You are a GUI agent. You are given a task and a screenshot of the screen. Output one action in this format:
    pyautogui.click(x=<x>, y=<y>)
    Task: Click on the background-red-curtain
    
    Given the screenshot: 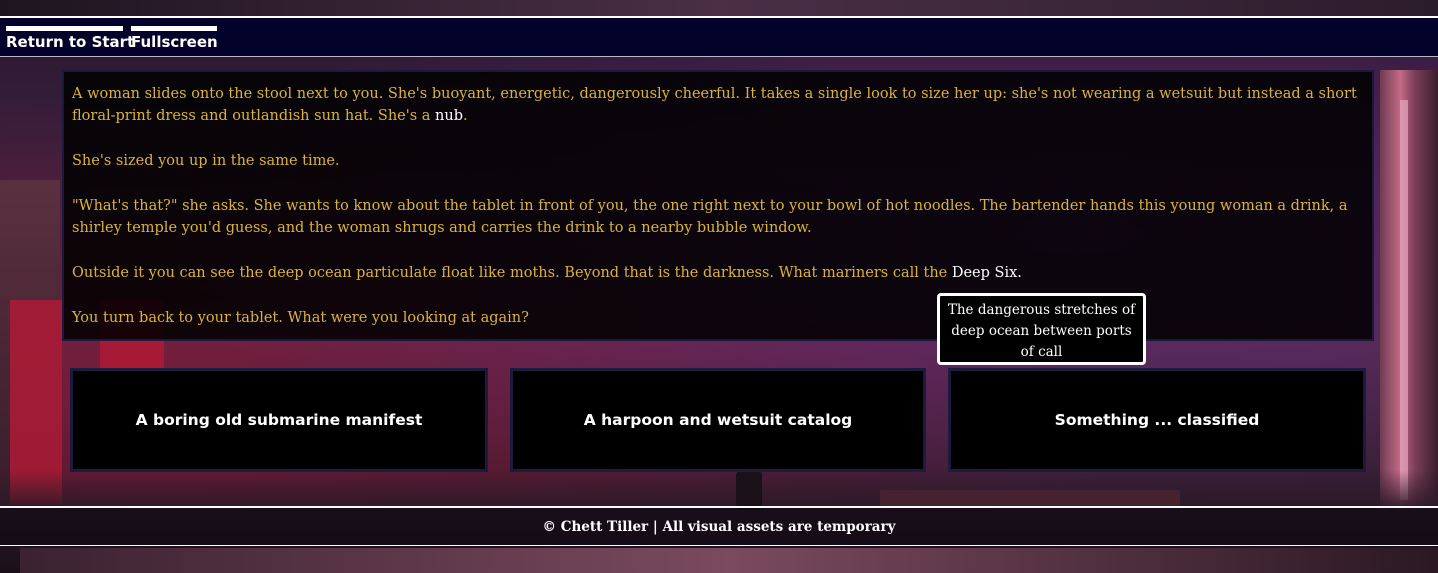 What is the action you would take?
    pyautogui.click(x=36, y=402)
    